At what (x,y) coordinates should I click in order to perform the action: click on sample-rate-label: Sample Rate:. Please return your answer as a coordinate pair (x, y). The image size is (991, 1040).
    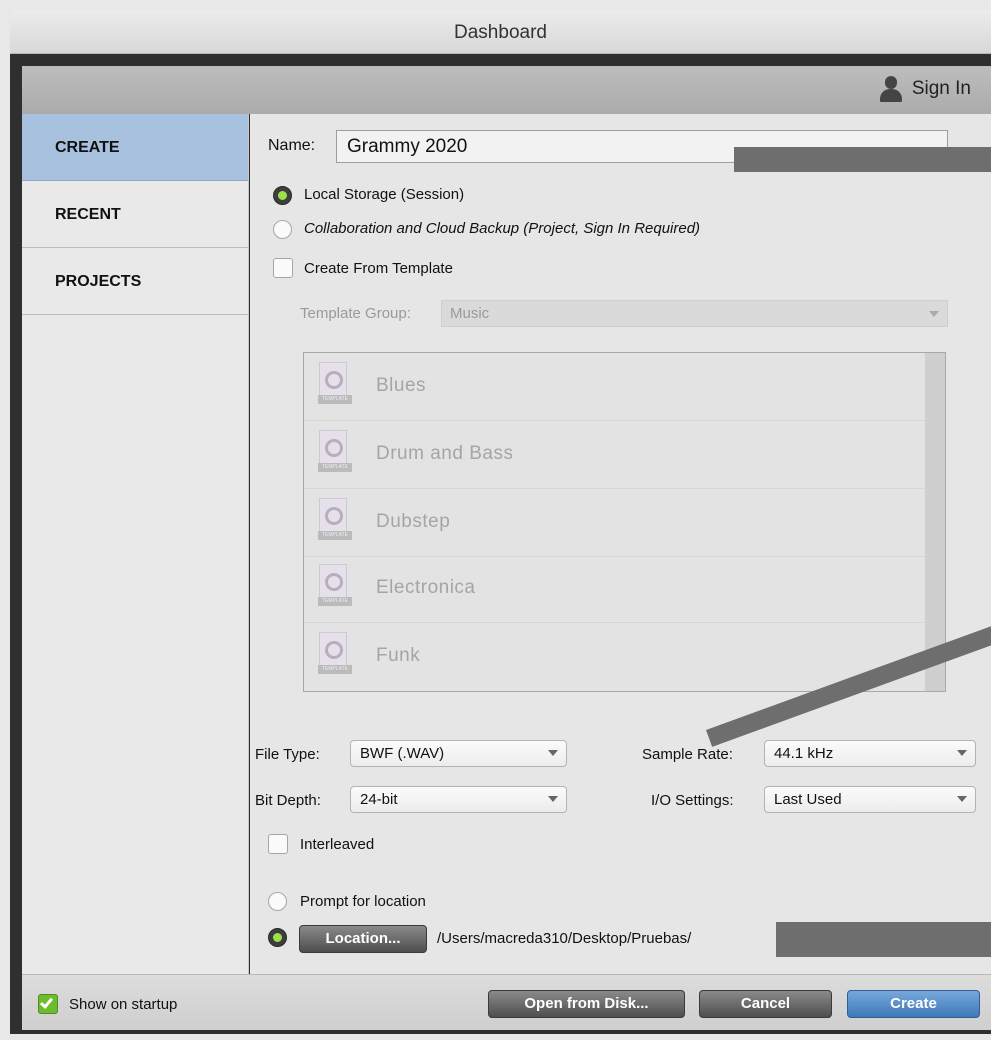
    Looking at the image, I should click on (687, 754).